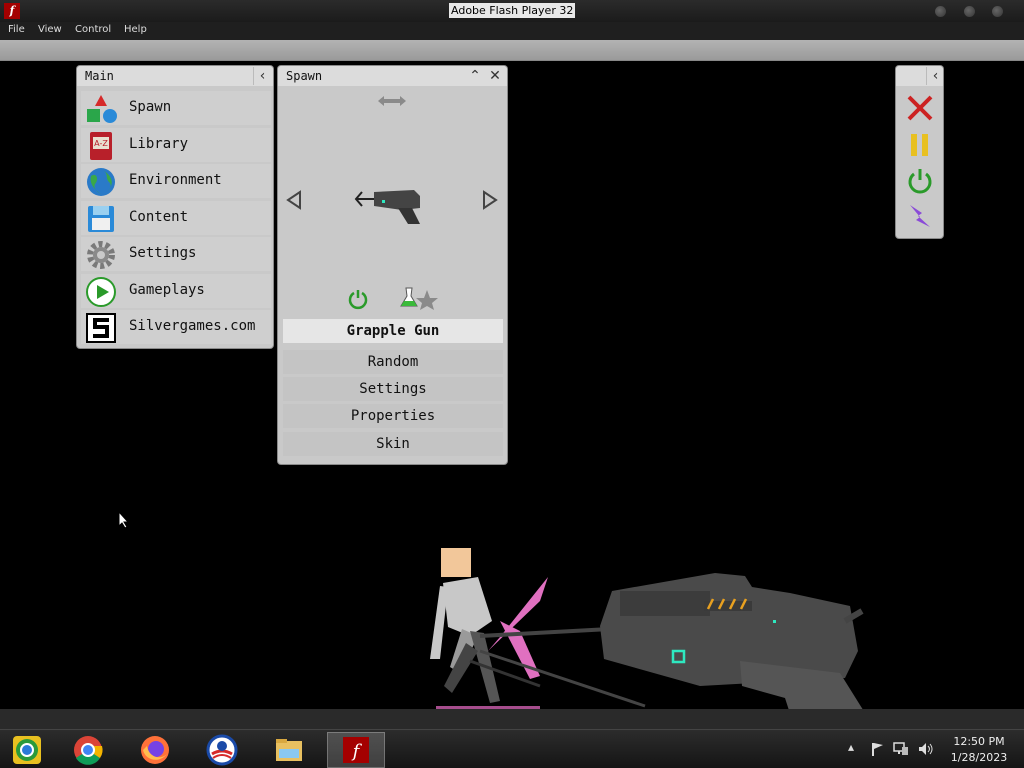 The width and height of the screenshot is (1024, 768). I want to click on game-floor, so click(512, 719).